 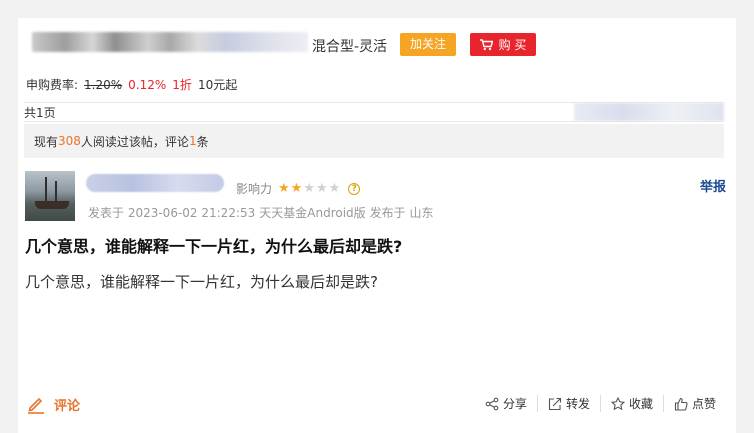 I want to click on follow-button: 加关注, so click(x=428, y=44).